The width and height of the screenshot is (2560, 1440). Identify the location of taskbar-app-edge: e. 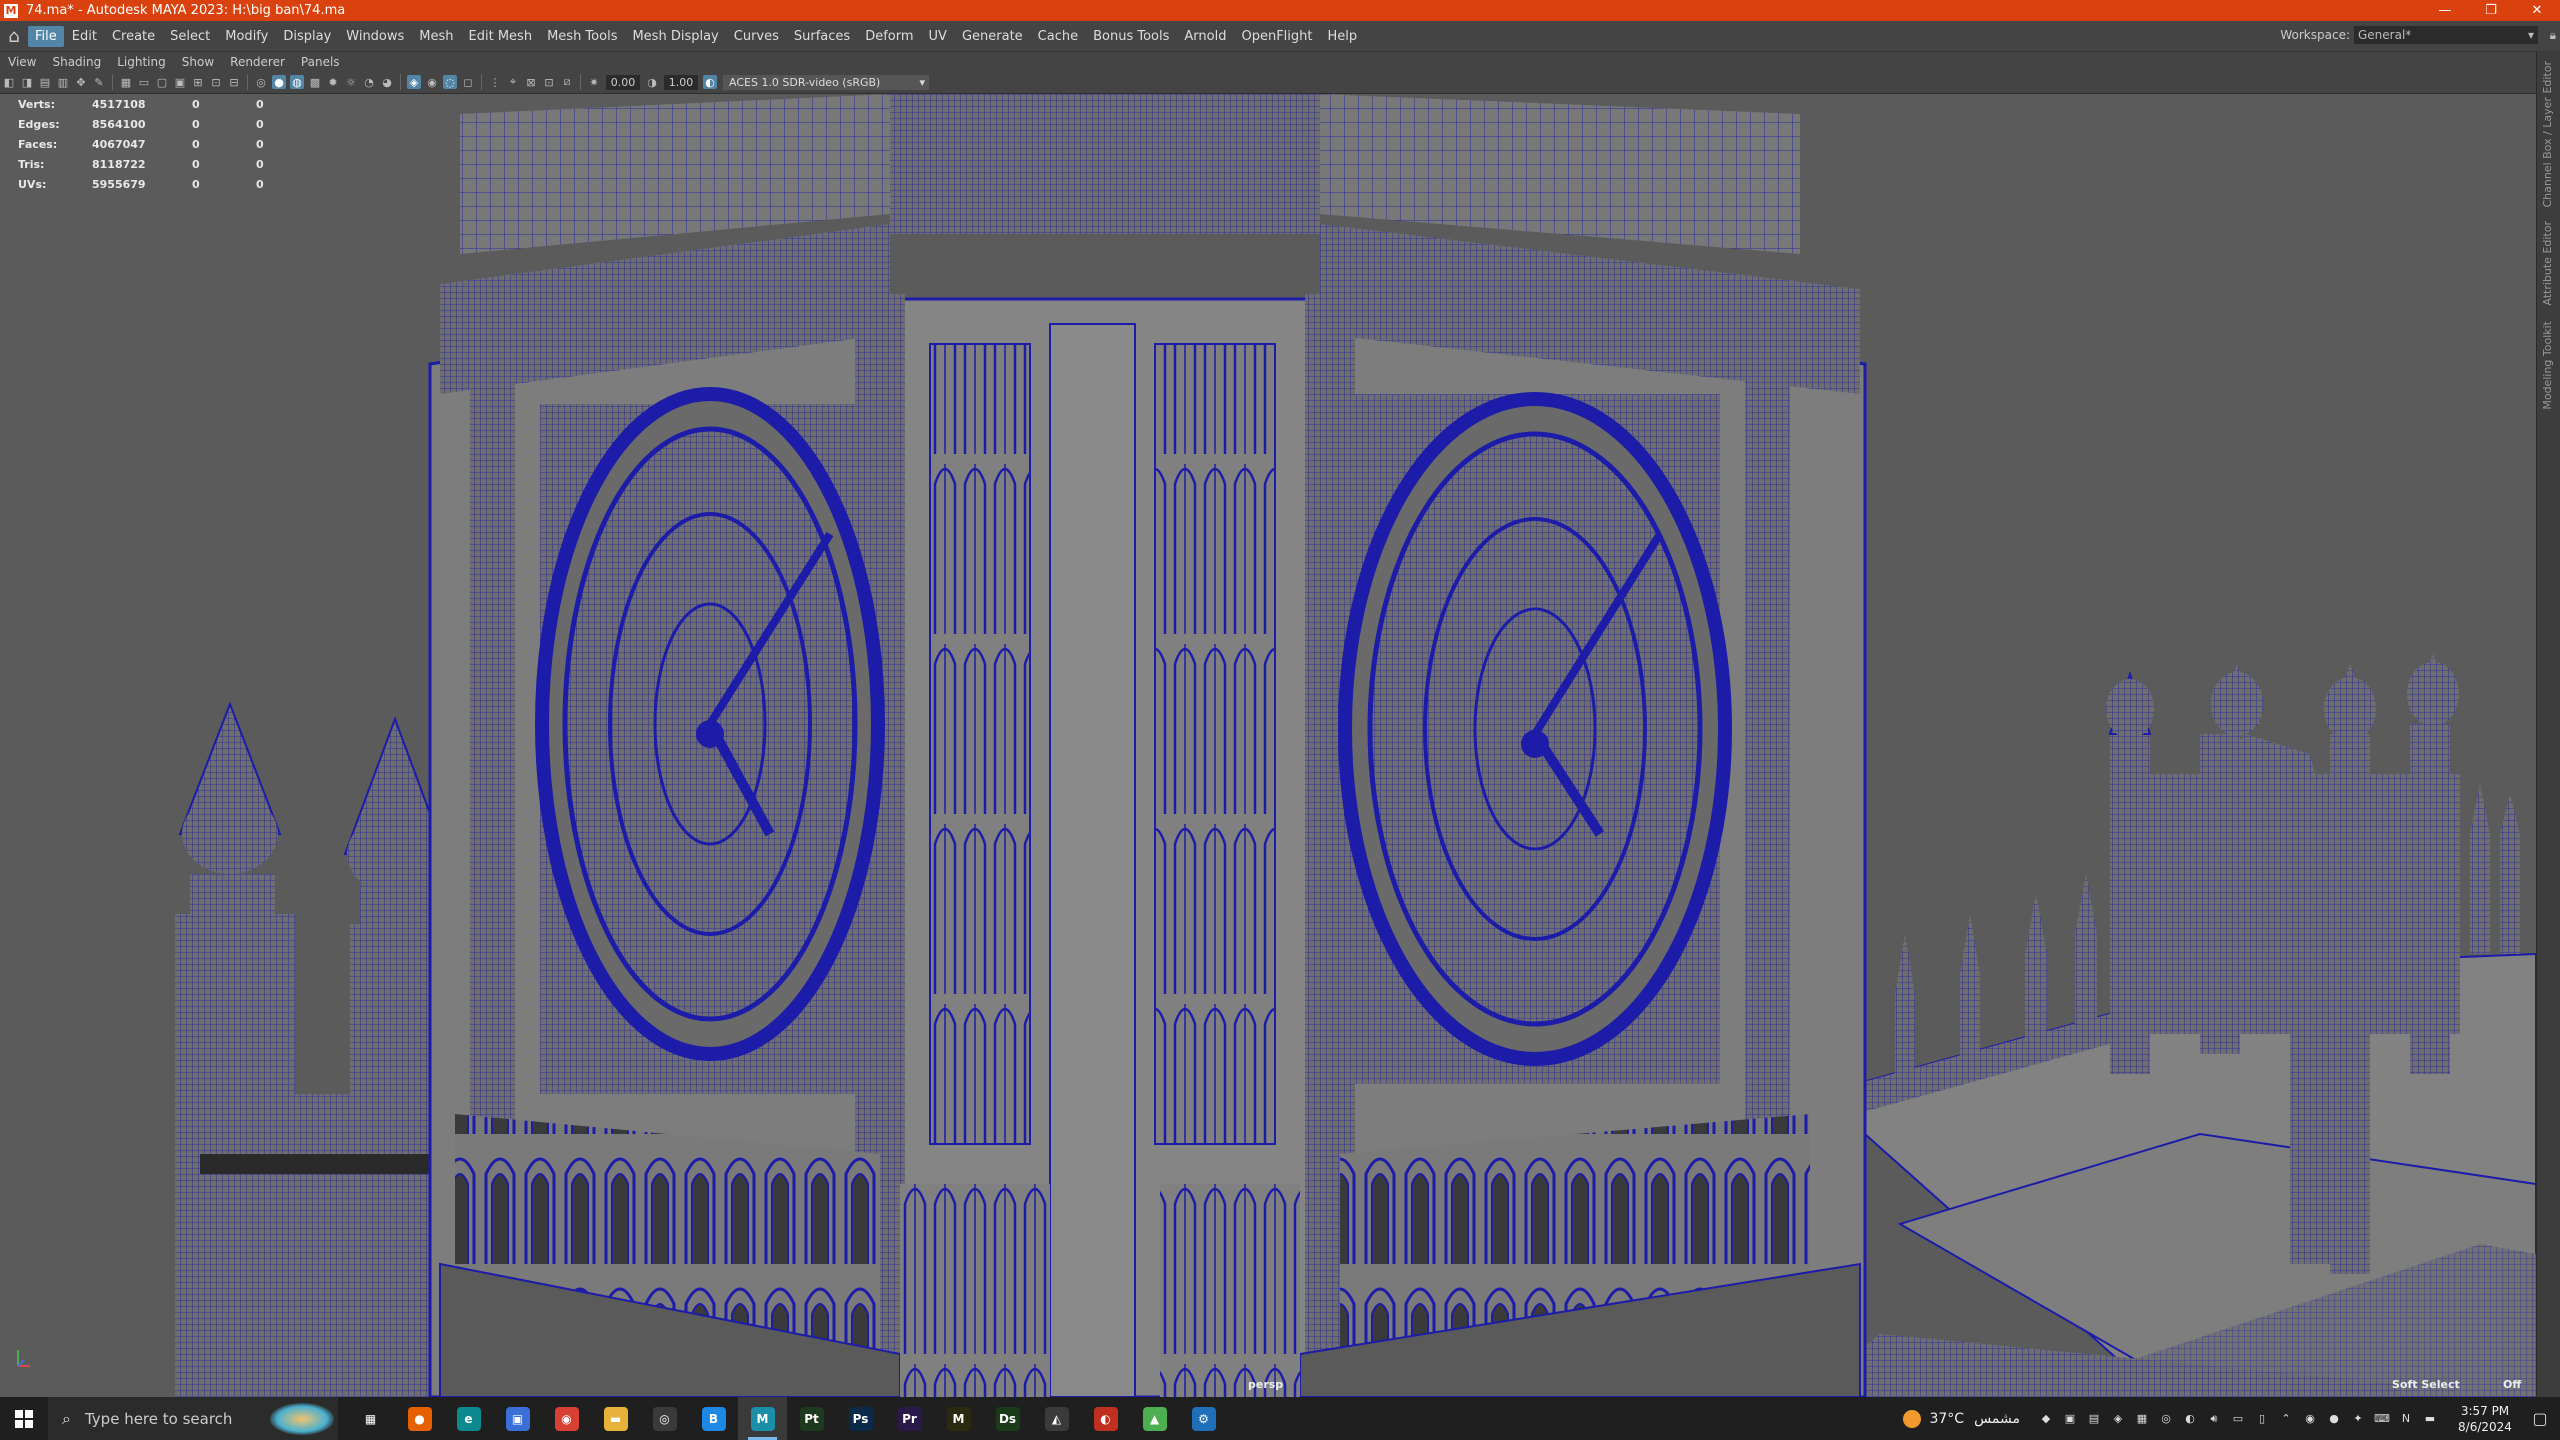
(468, 1418).